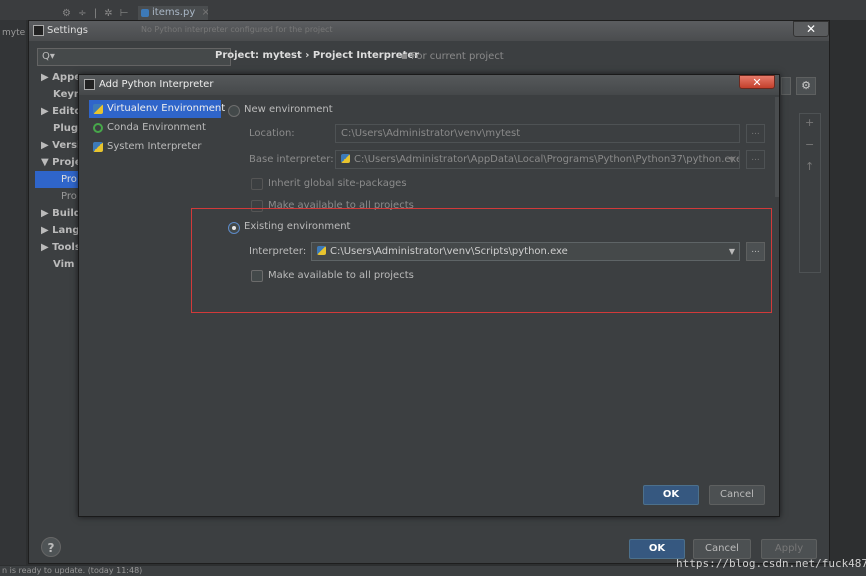 Image resolution: width=866 pixels, height=576 pixels. I want to click on ide-left-strip, so click(13, 292).